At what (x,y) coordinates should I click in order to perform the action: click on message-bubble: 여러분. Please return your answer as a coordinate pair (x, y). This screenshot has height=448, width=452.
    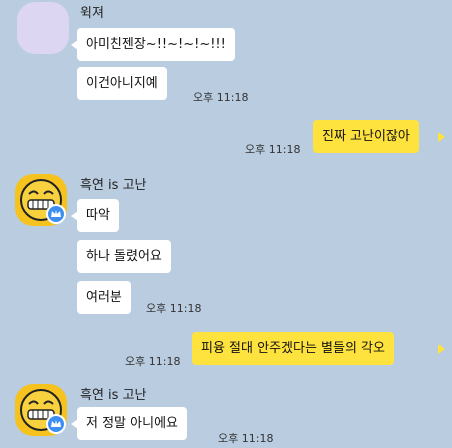
    Looking at the image, I should click on (104, 297).